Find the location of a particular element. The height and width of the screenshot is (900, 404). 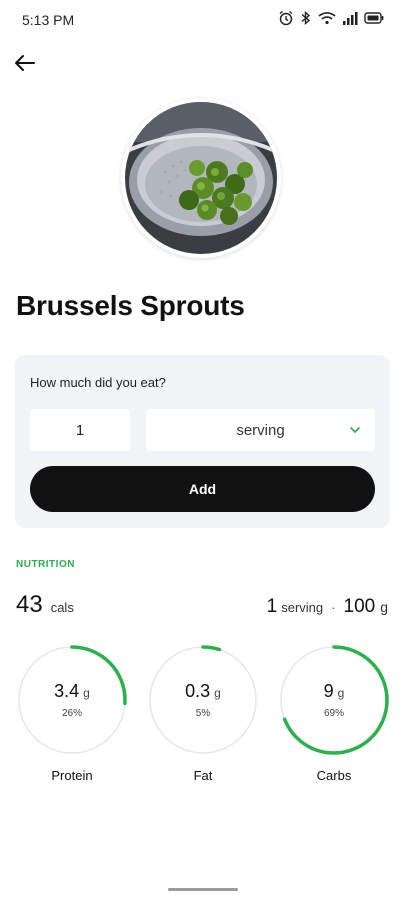

macro-value-protein: 3.4 is located at coordinates (67, 691).